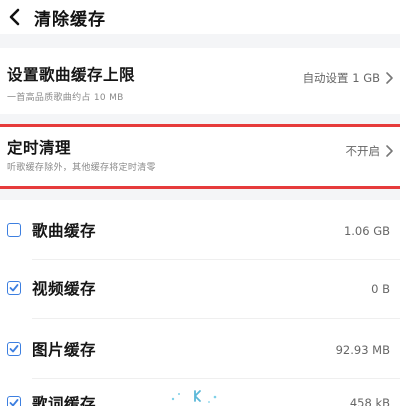  What do you see at coordinates (14, 230) in the screenshot?
I see `checkbox-unchecked` at bounding box center [14, 230].